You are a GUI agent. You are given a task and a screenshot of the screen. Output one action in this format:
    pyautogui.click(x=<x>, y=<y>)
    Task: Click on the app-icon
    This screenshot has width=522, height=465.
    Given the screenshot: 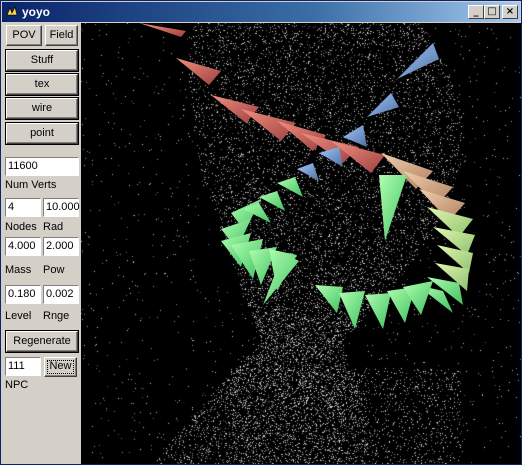 What is the action you would take?
    pyautogui.click(x=12, y=11)
    